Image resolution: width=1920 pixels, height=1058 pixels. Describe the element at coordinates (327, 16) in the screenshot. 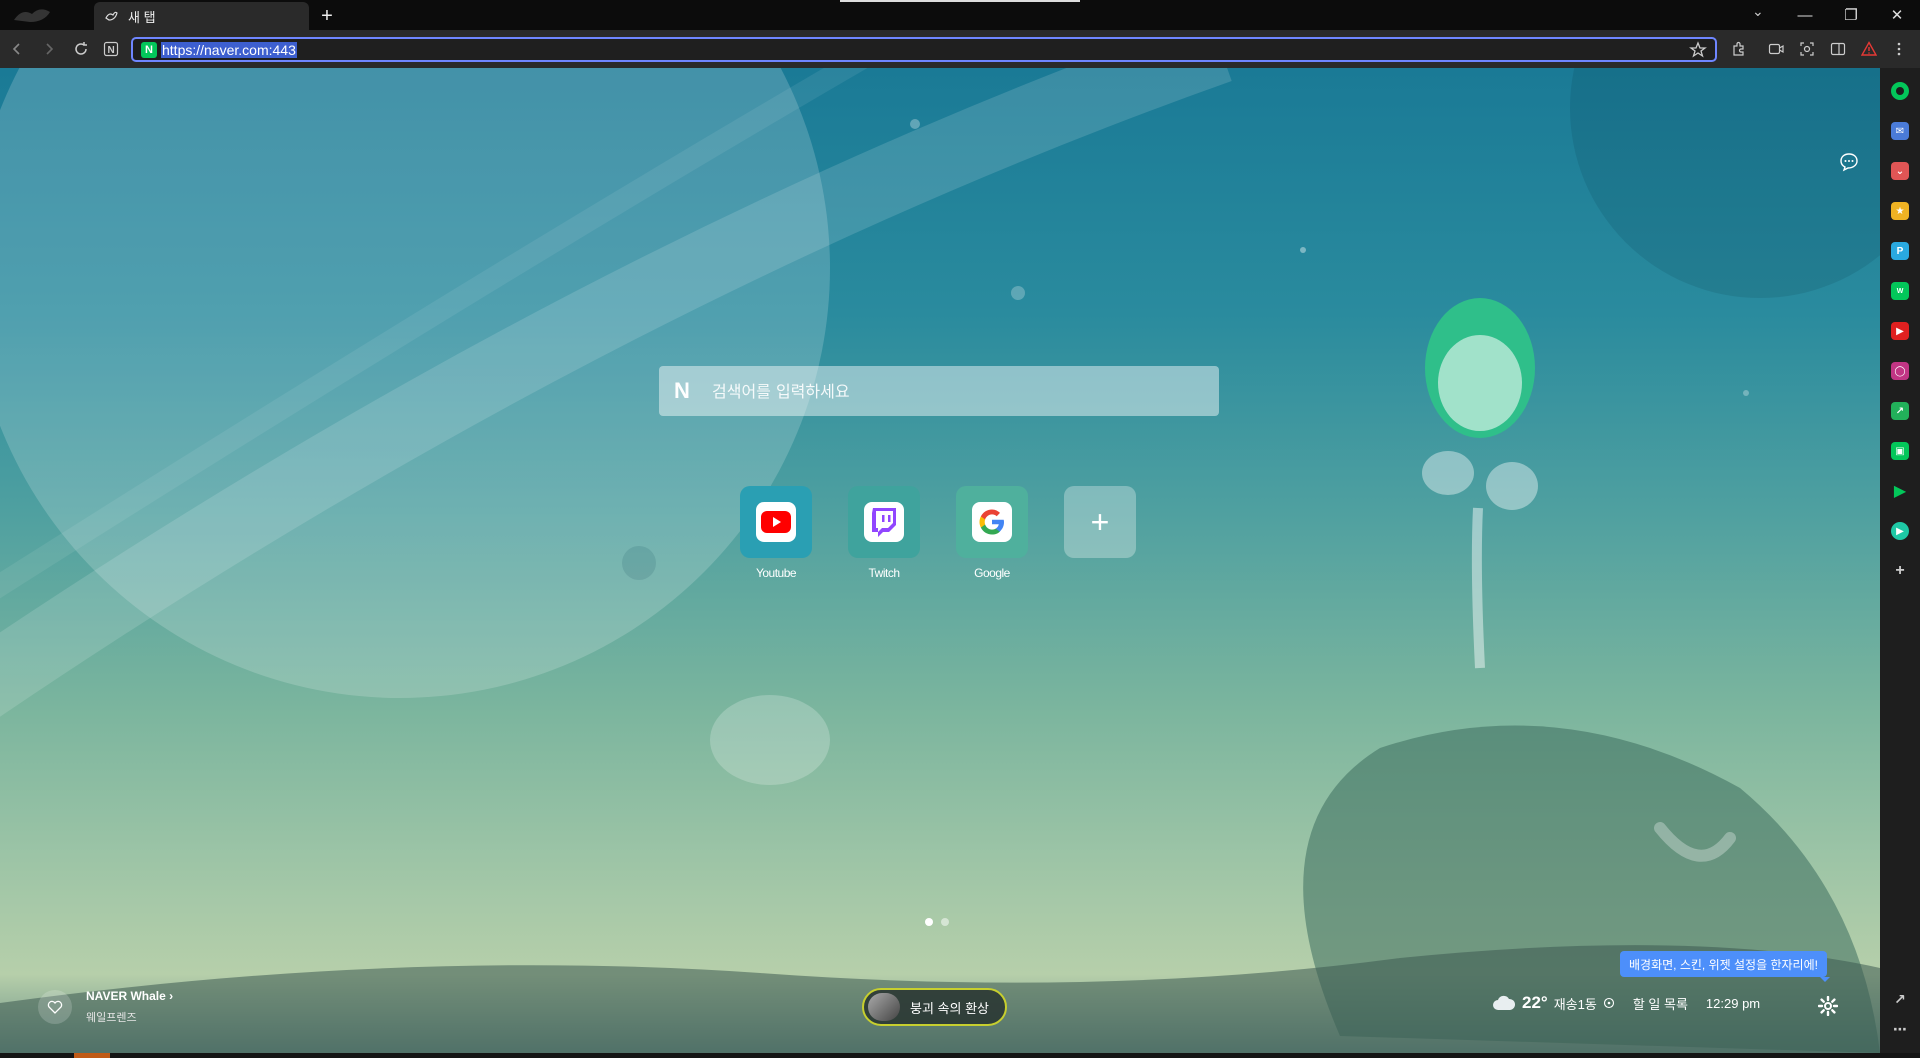

I see `new-tab-button: +` at that location.